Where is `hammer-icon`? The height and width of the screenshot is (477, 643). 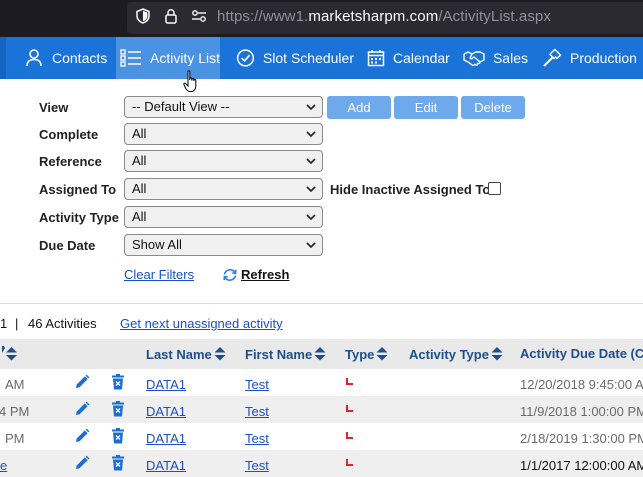
hammer-icon is located at coordinates (552, 57).